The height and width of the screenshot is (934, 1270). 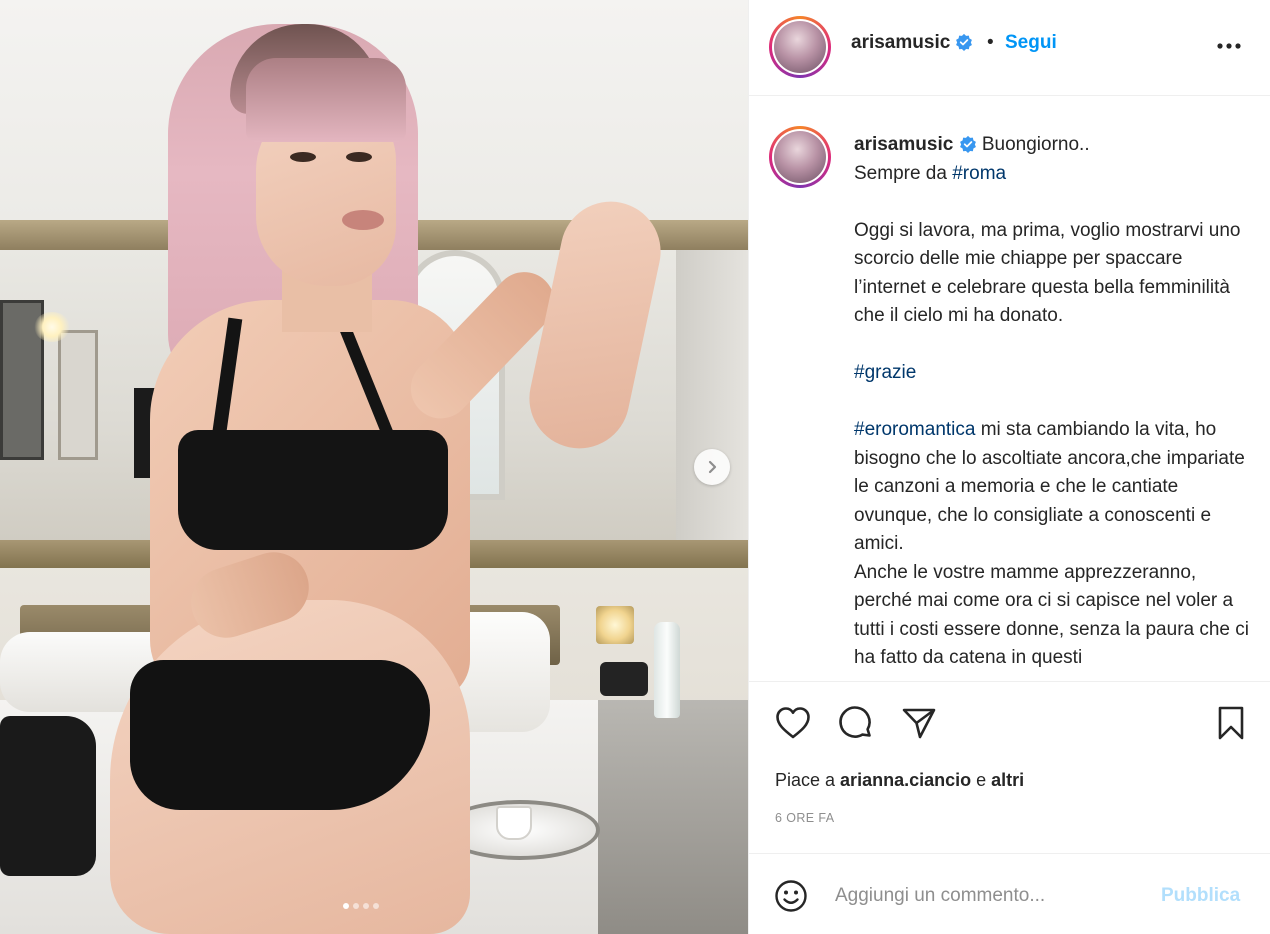 I want to click on comment-icon, so click(x=855, y=722).